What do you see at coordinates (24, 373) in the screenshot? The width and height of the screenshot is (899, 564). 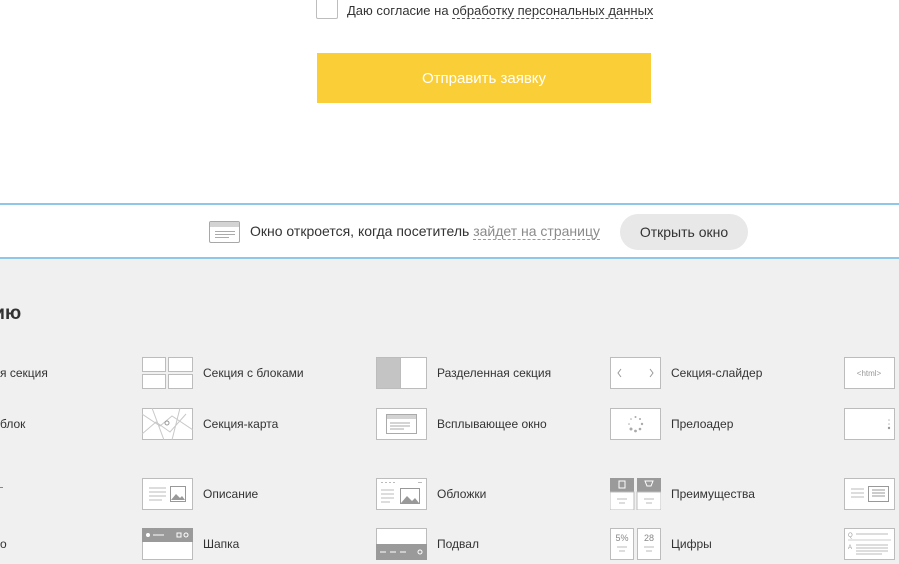 I see `cut-label-section: я секция` at bounding box center [24, 373].